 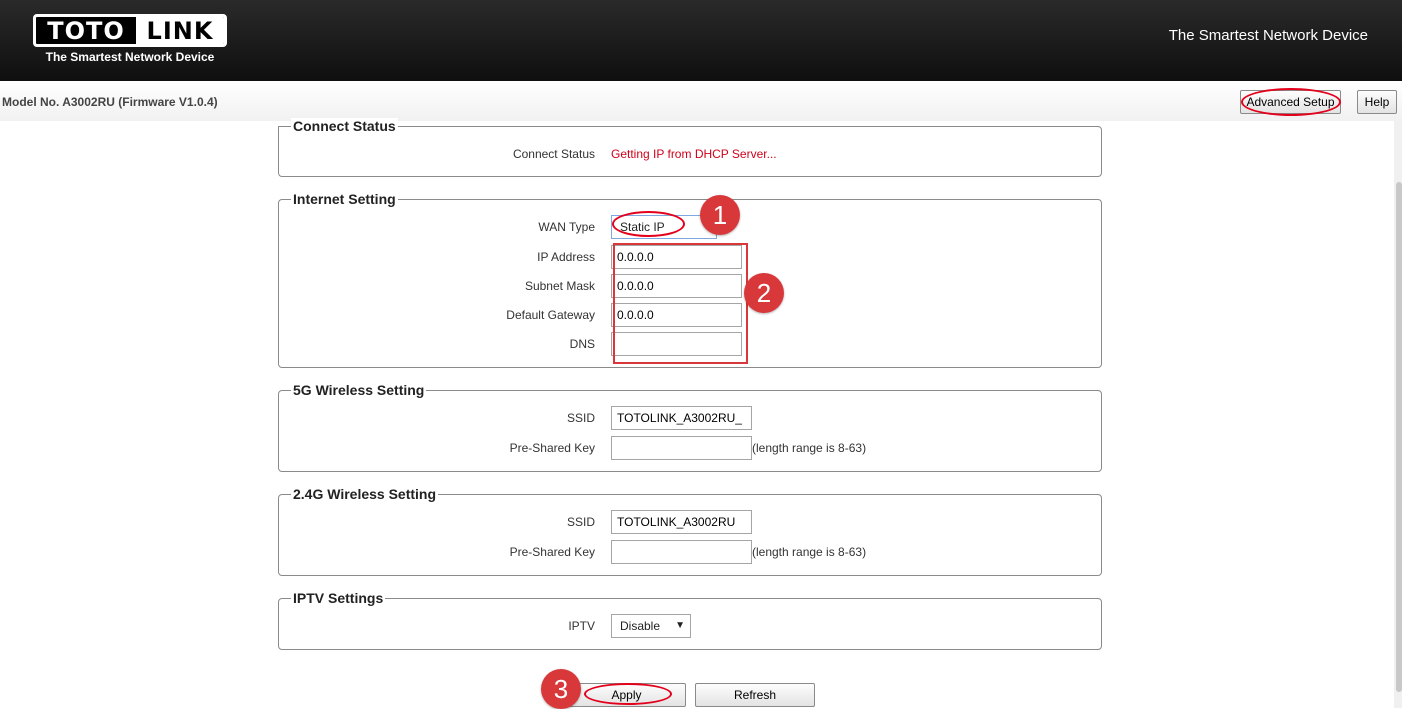 What do you see at coordinates (581, 626) in the screenshot?
I see `iptv-label: IPTV` at bounding box center [581, 626].